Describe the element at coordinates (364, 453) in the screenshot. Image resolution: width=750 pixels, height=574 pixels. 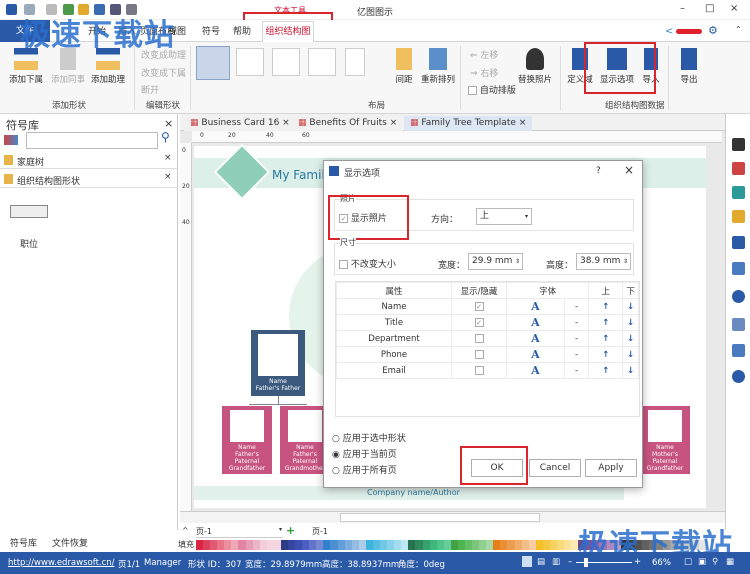
I see `apply-current-page-radio: ◉ 应用于当前页` at that location.